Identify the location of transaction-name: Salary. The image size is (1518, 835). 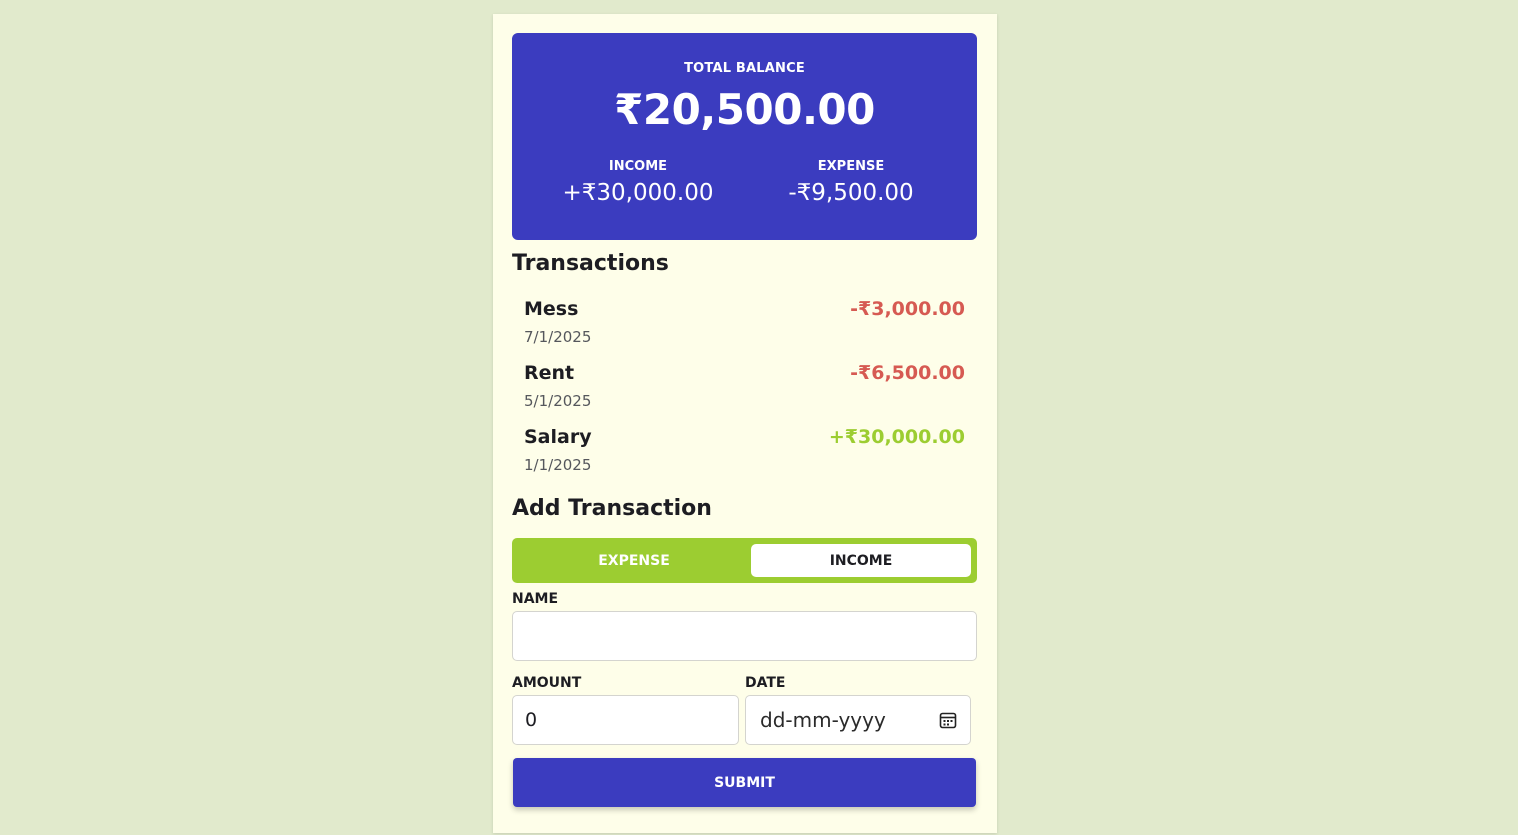
(558, 437).